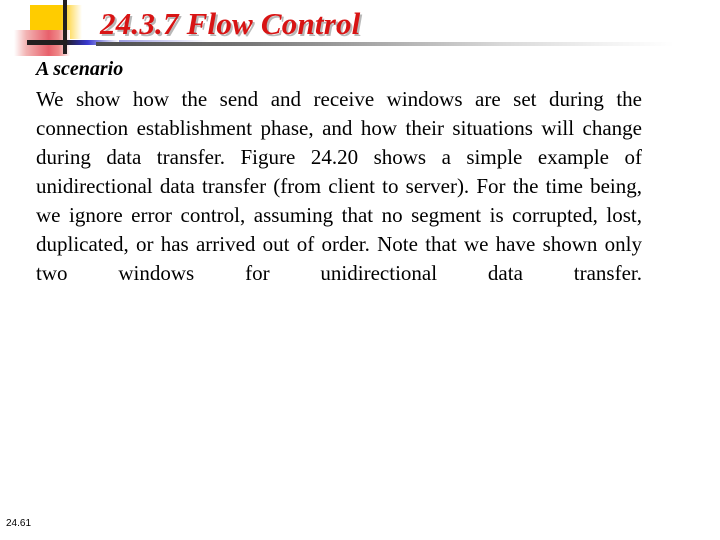 The height and width of the screenshot is (540, 720). I want to click on footer-page-number: 24.61, so click(19, 523).